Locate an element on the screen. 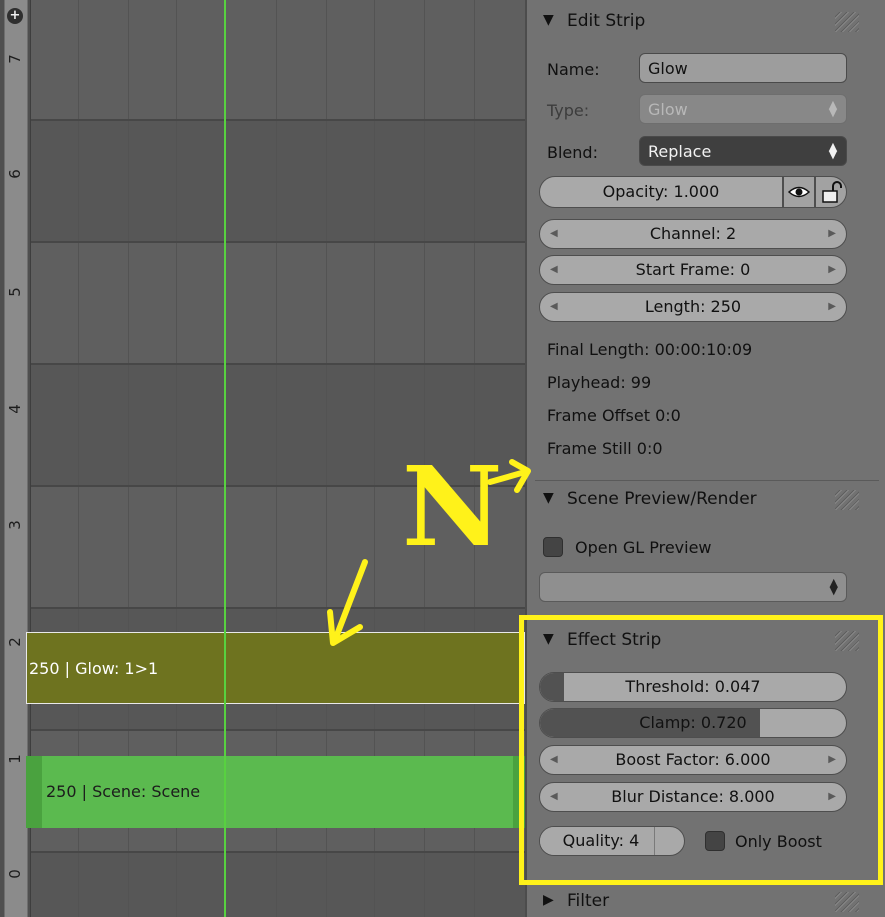  annotation-arrows is located at coordinates (429, 552).